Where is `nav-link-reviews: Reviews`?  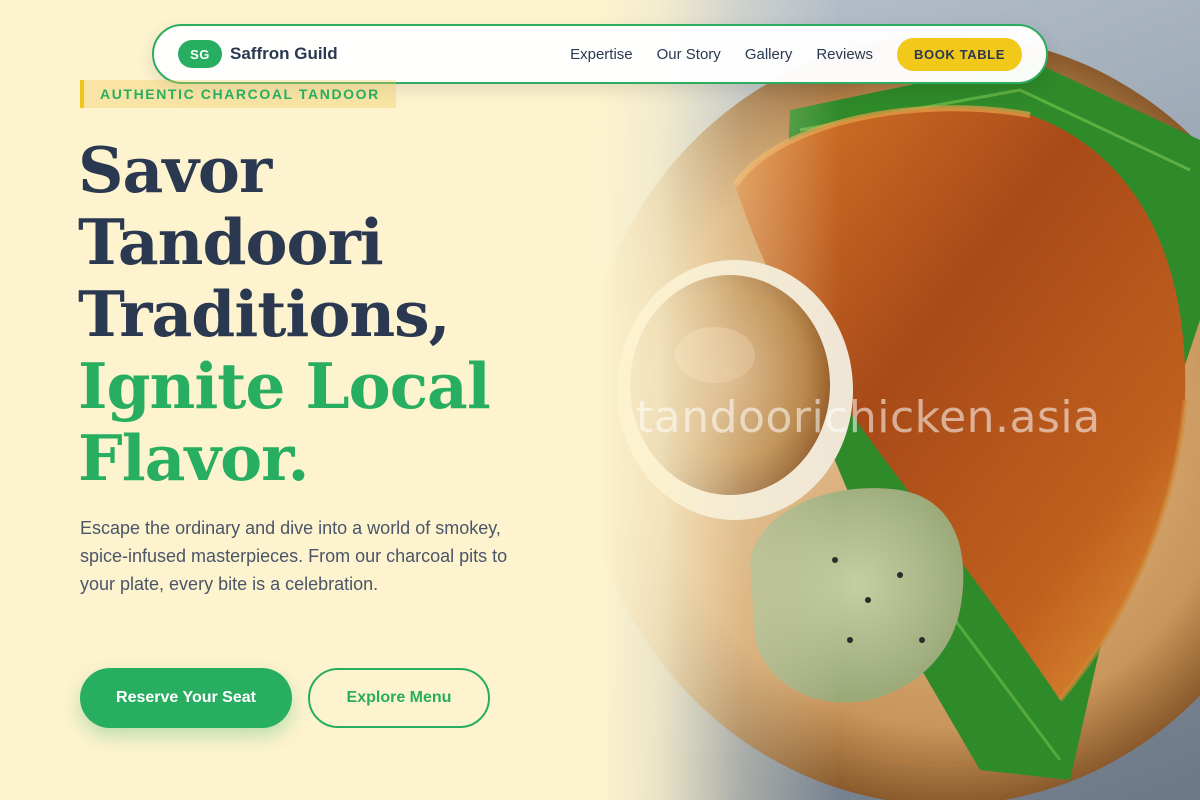
nav-link-reviews: Reviews is located at coordinates (844, 54).